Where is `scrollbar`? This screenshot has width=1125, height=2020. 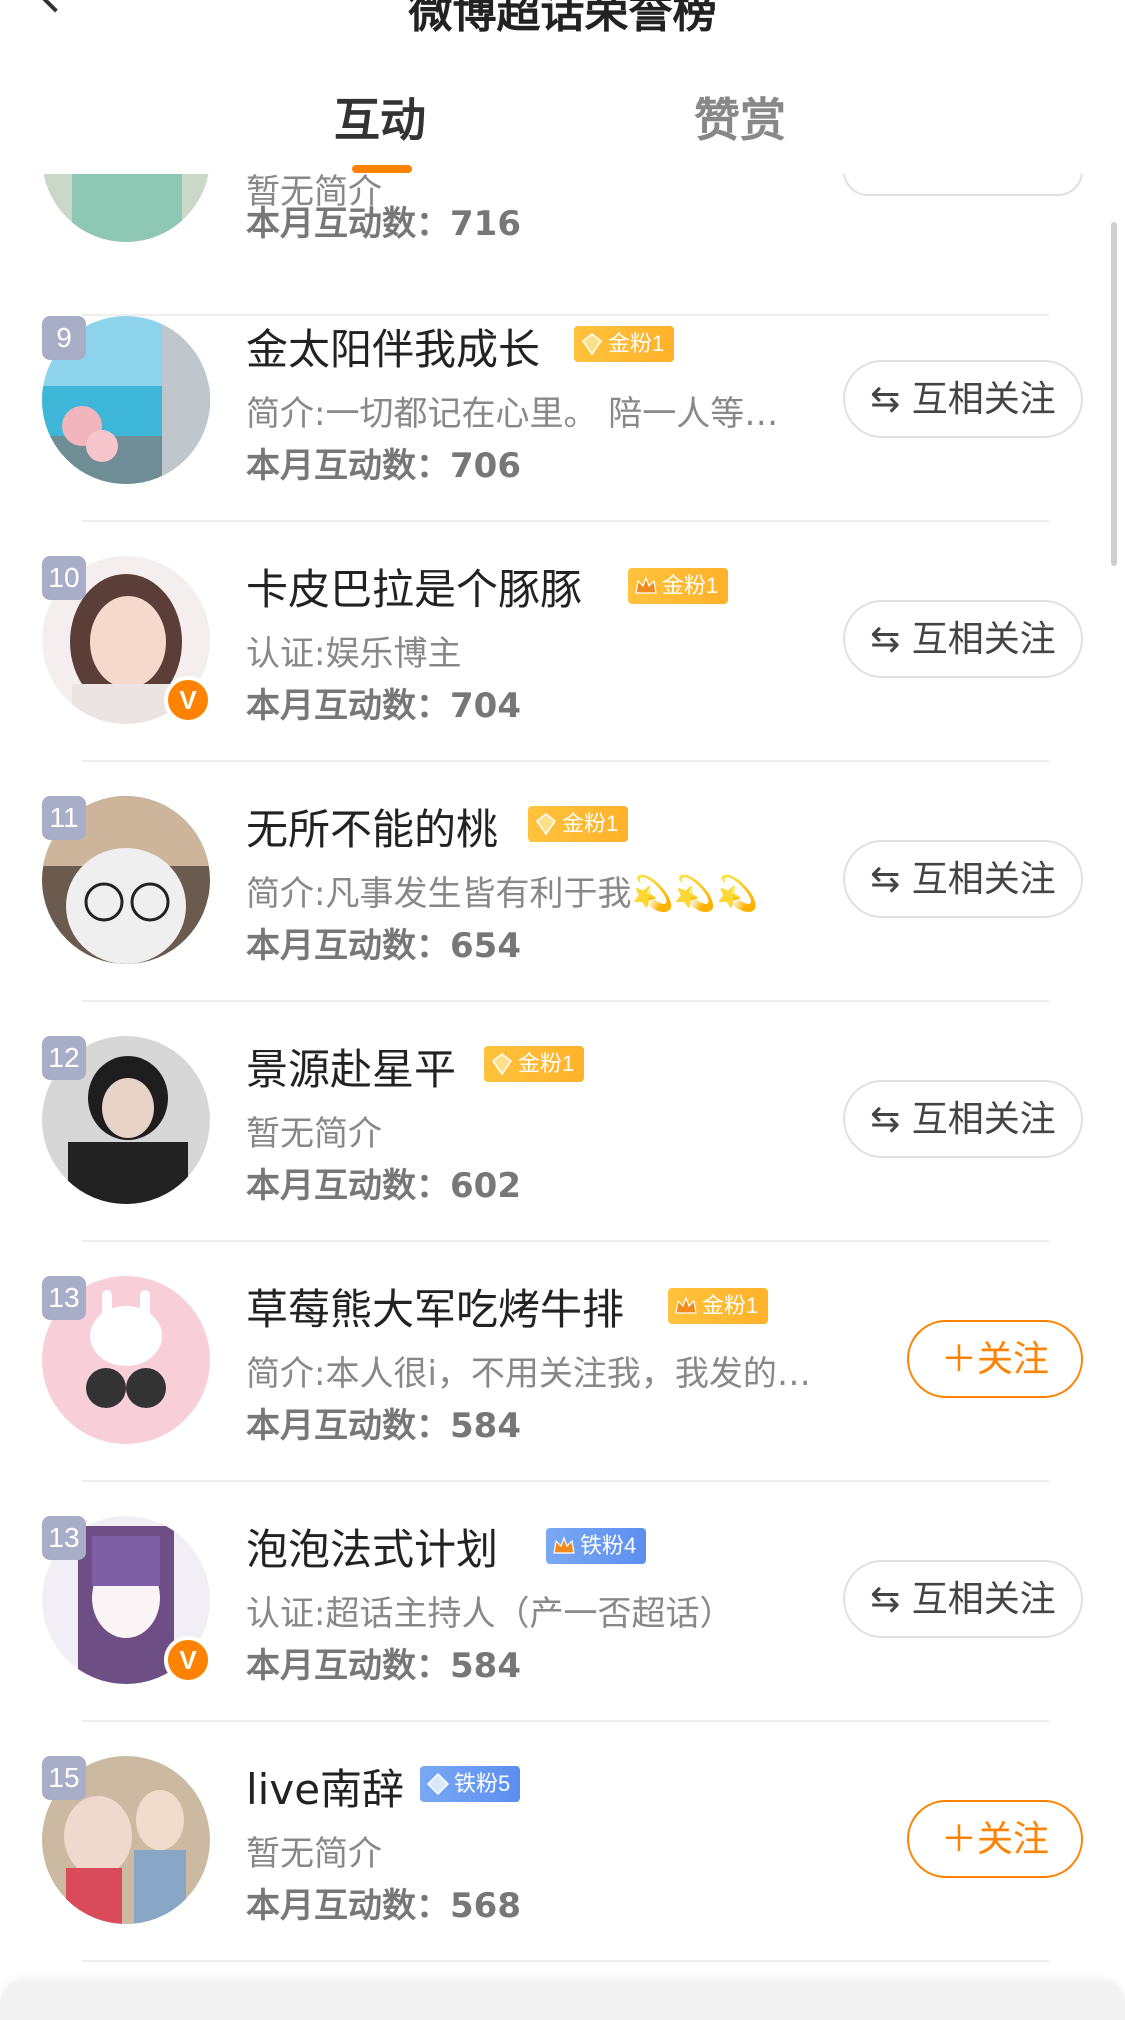 scrollbar is located at coordinates (1114, 394).